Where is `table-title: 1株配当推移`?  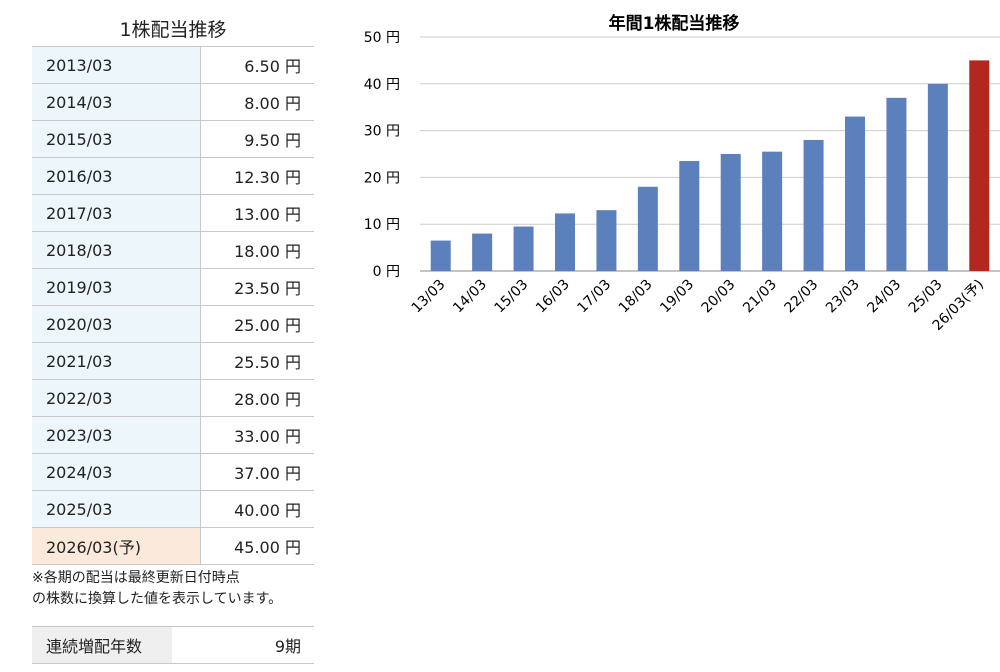 table-title: 1株配当推移 is located at coordinates (173, 30).